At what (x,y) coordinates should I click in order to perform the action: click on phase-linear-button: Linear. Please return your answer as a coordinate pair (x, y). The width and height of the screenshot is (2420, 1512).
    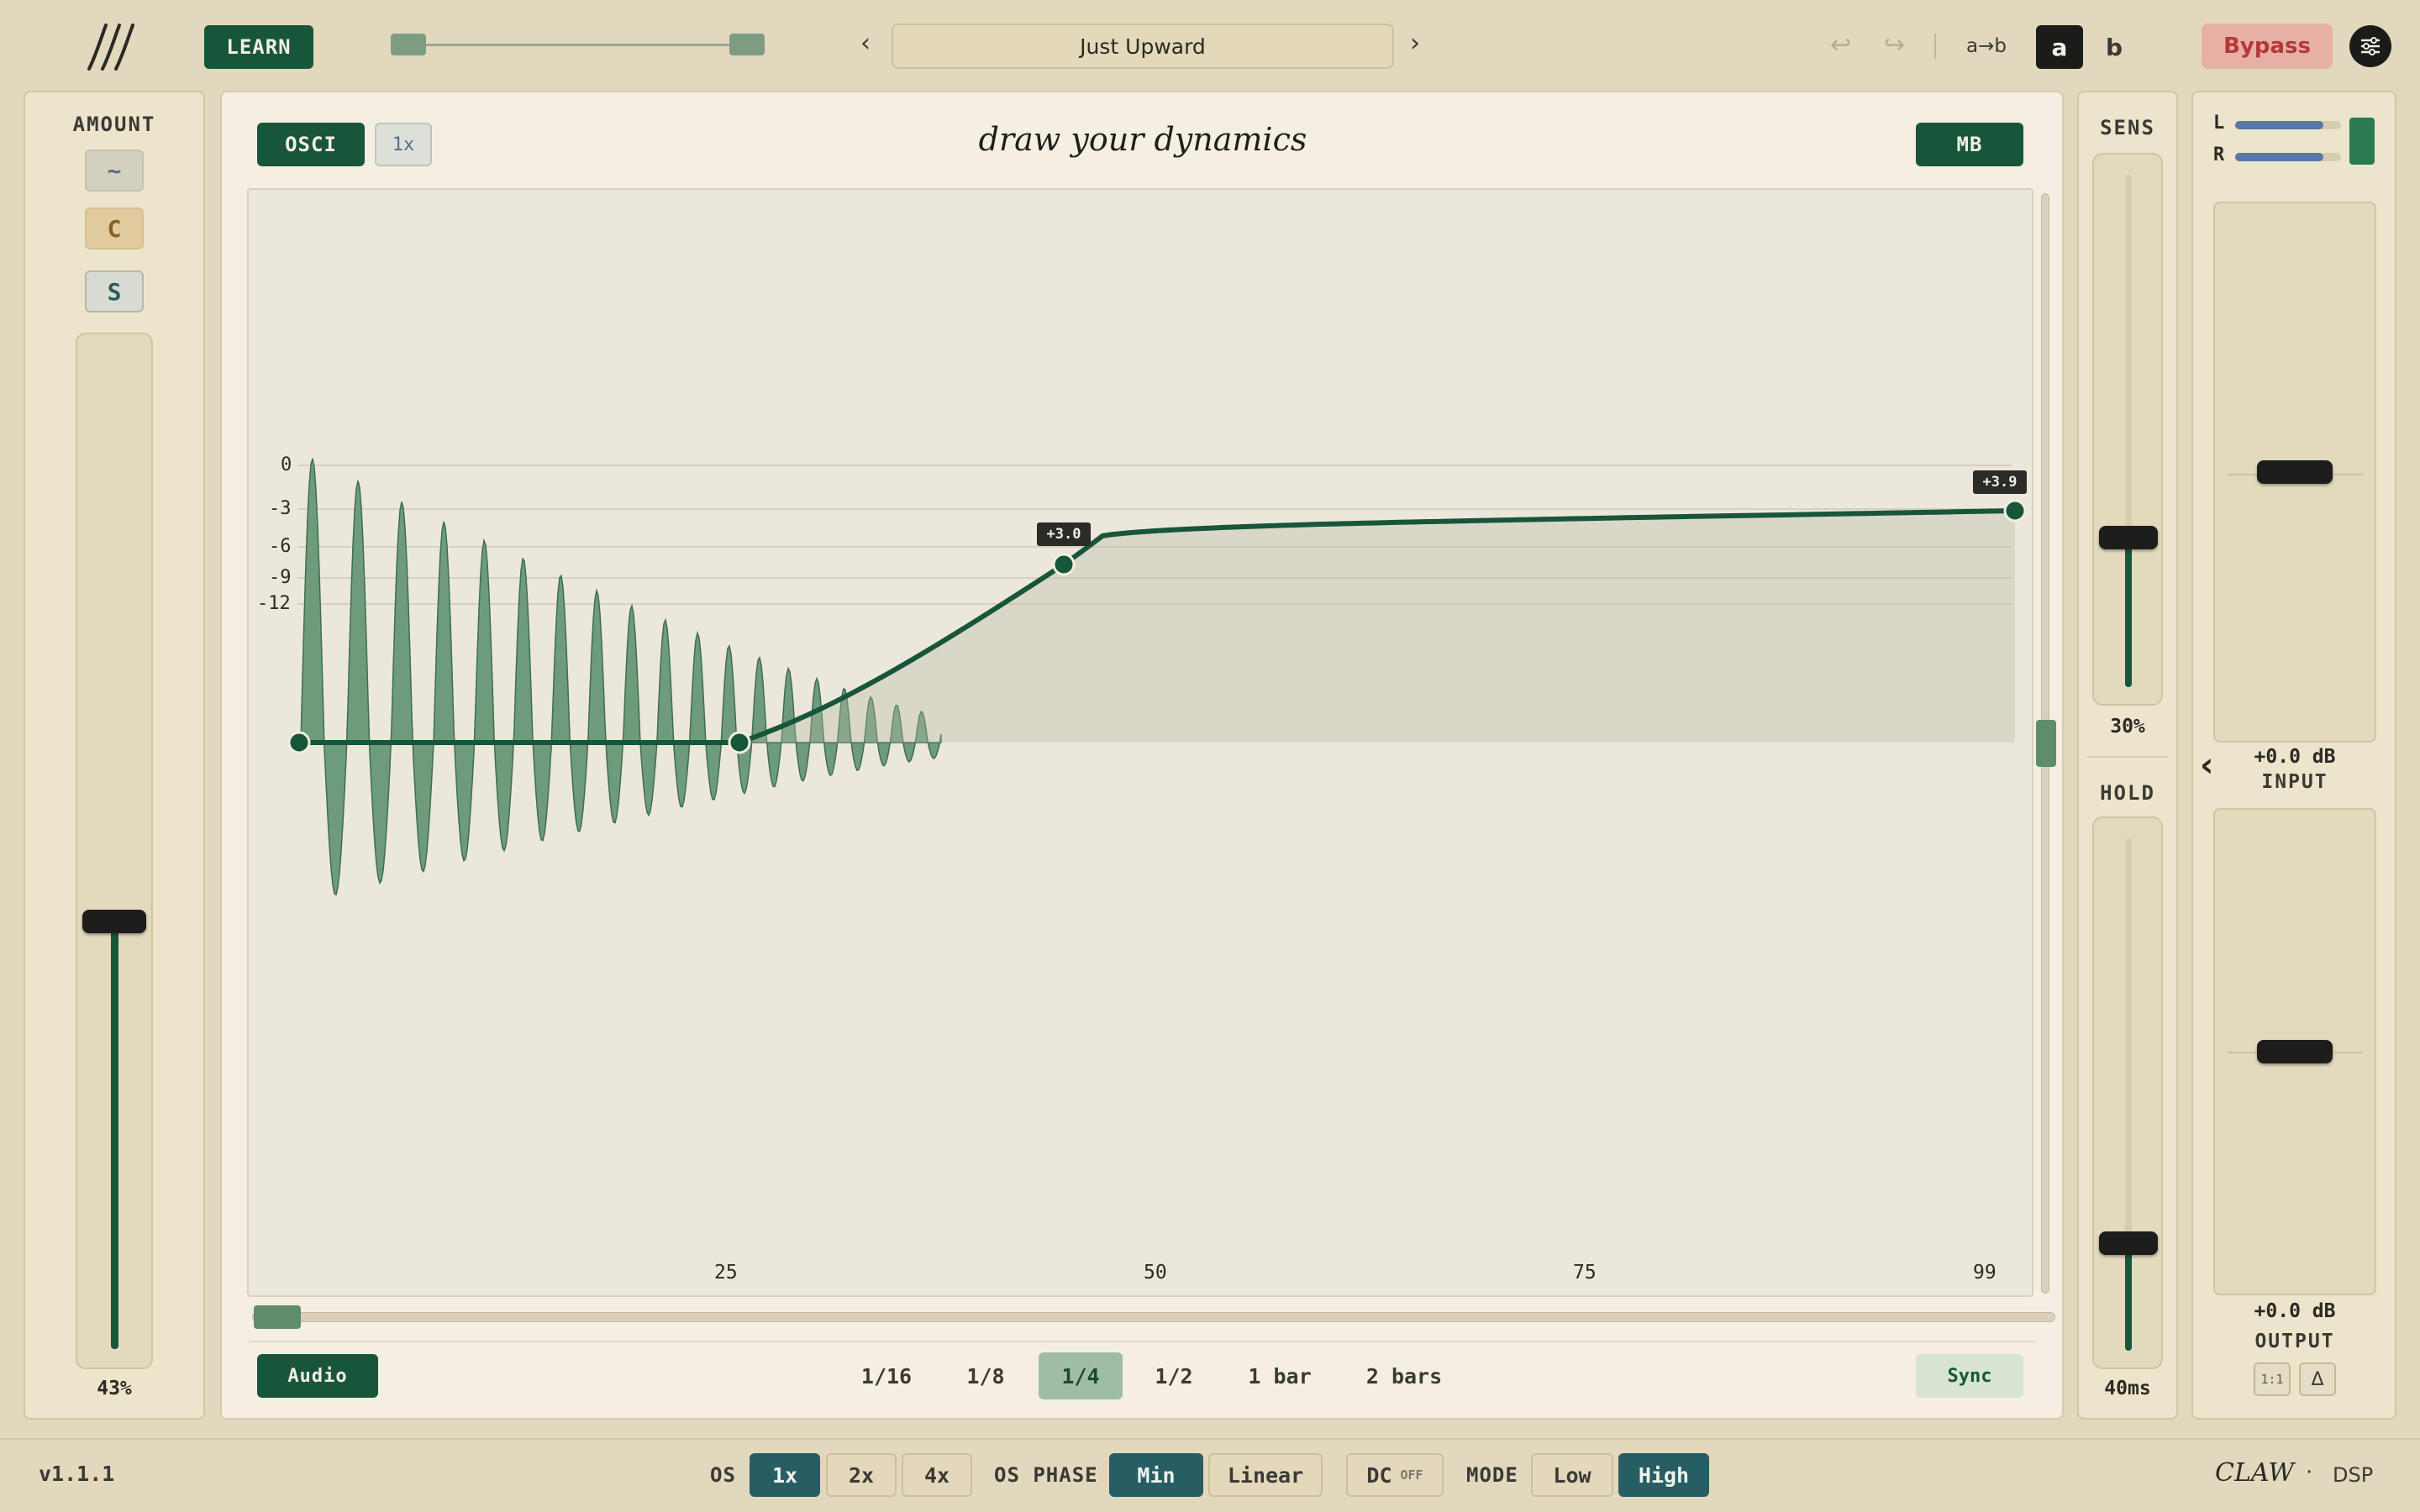
    Looking at the image, I should click on (1265, 1475).